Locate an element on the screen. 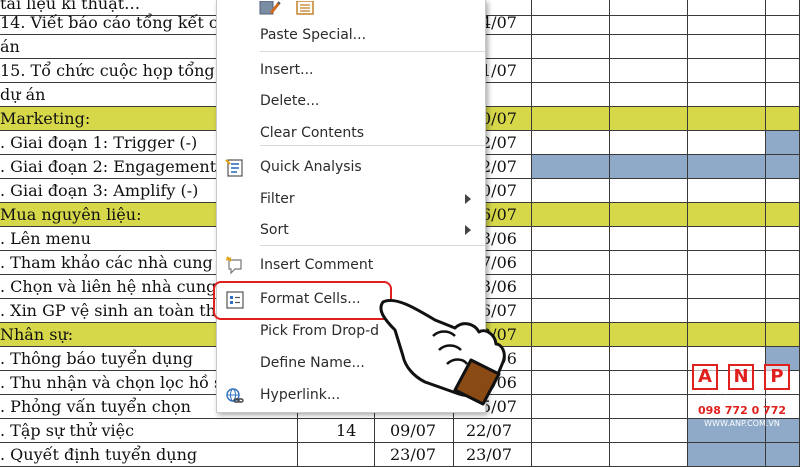  menu-item-label: Quick Analysis is located at coordinates (311, 167).